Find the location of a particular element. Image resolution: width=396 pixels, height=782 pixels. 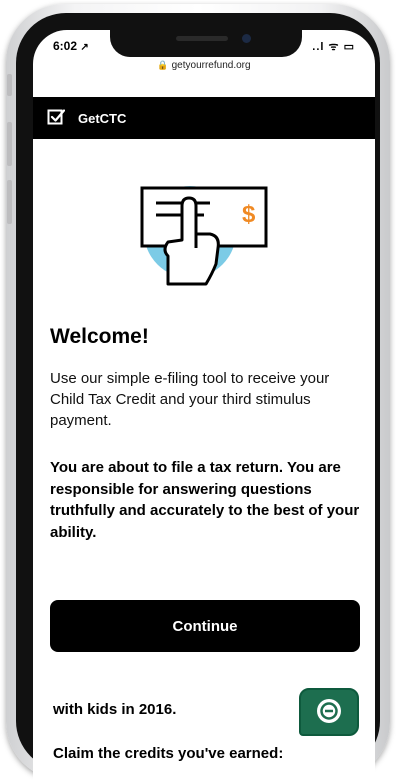

app-header: GetCTC is located at coordinates (204, 118).